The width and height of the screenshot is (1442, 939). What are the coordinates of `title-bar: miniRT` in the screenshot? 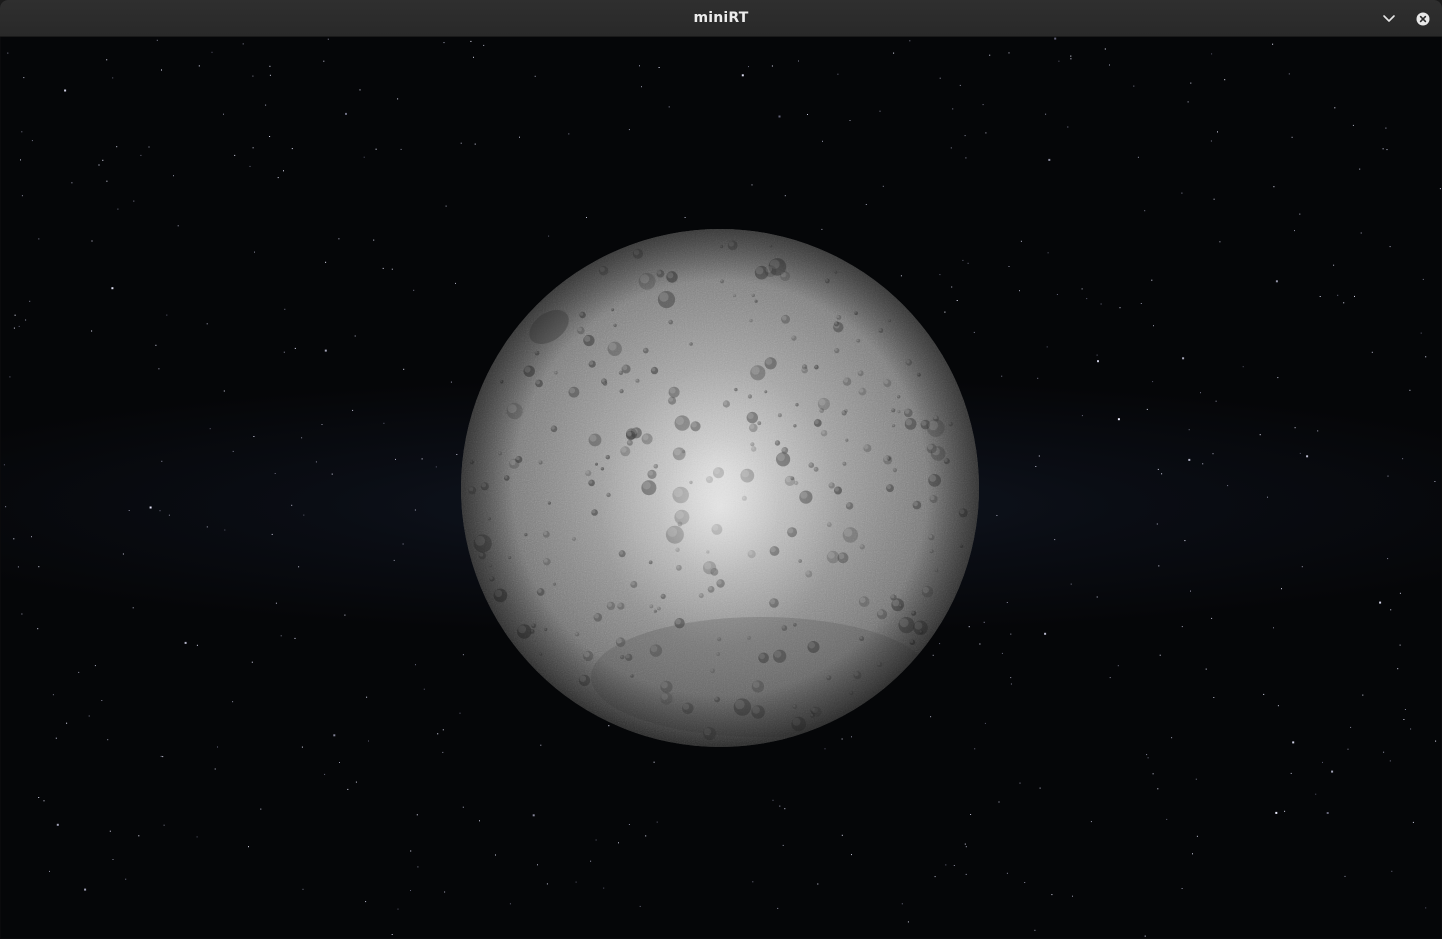 It's located at (721, 18).